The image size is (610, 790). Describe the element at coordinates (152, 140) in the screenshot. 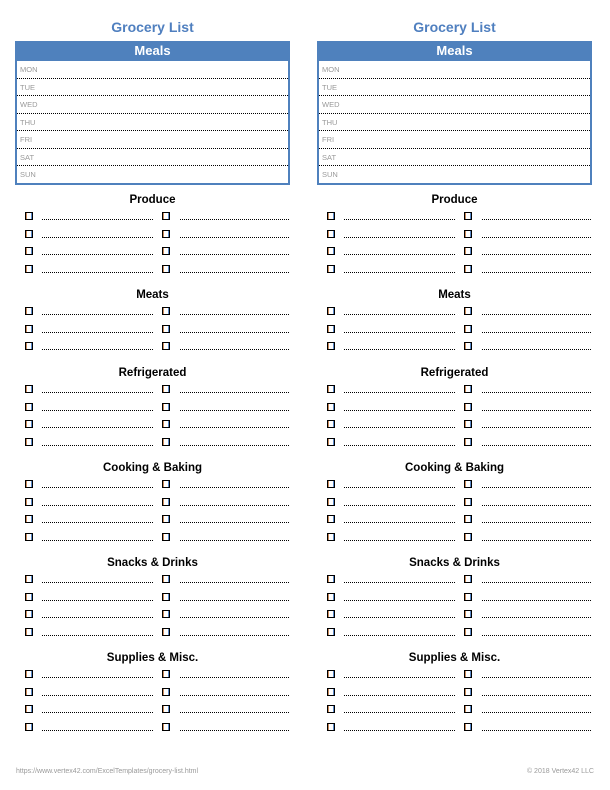

I see `meal-row-fri: FRI` at that location.